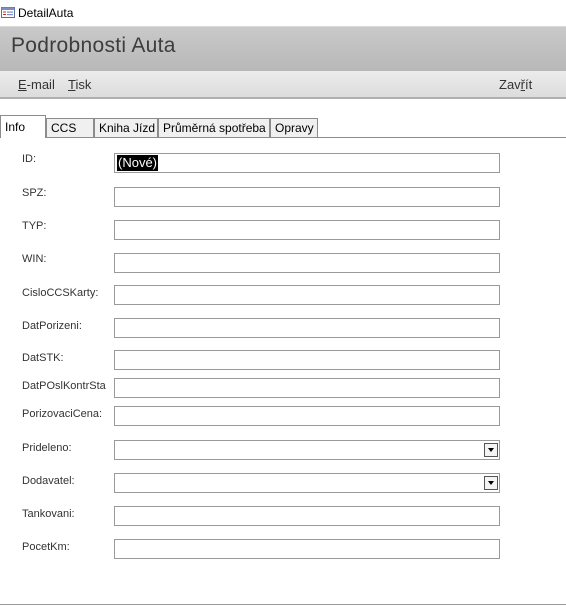  I want to click on form-header: Podrobnosti Auta, so click(283, 49).